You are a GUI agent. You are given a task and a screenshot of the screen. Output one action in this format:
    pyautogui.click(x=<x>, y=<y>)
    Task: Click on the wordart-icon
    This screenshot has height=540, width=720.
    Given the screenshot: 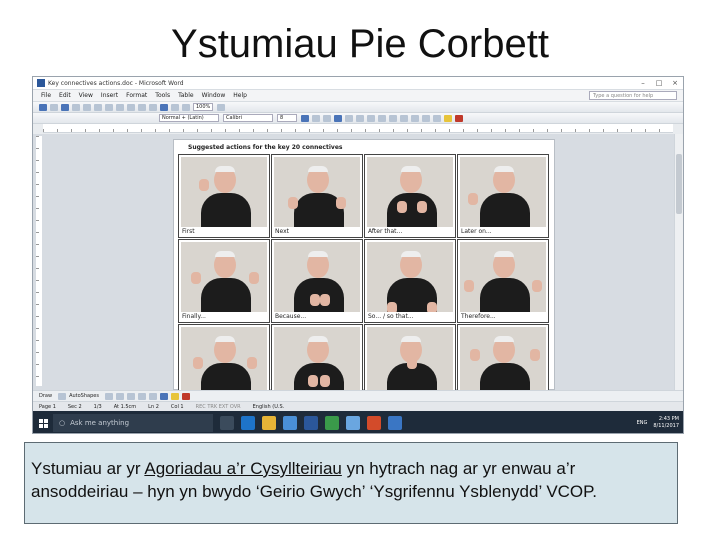 What is the action you would take?
    pyautogui.click(x=163, y=396)
    